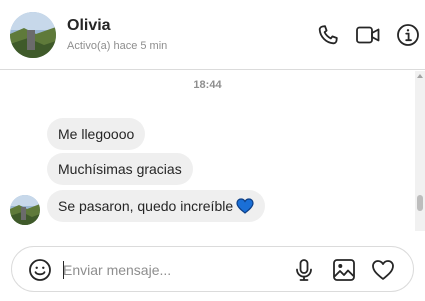 This screenshot has width=425, height=301. Describe the element at coordinates (420, 151) in the screenshot. I see `thread-scrollbar` at that location.